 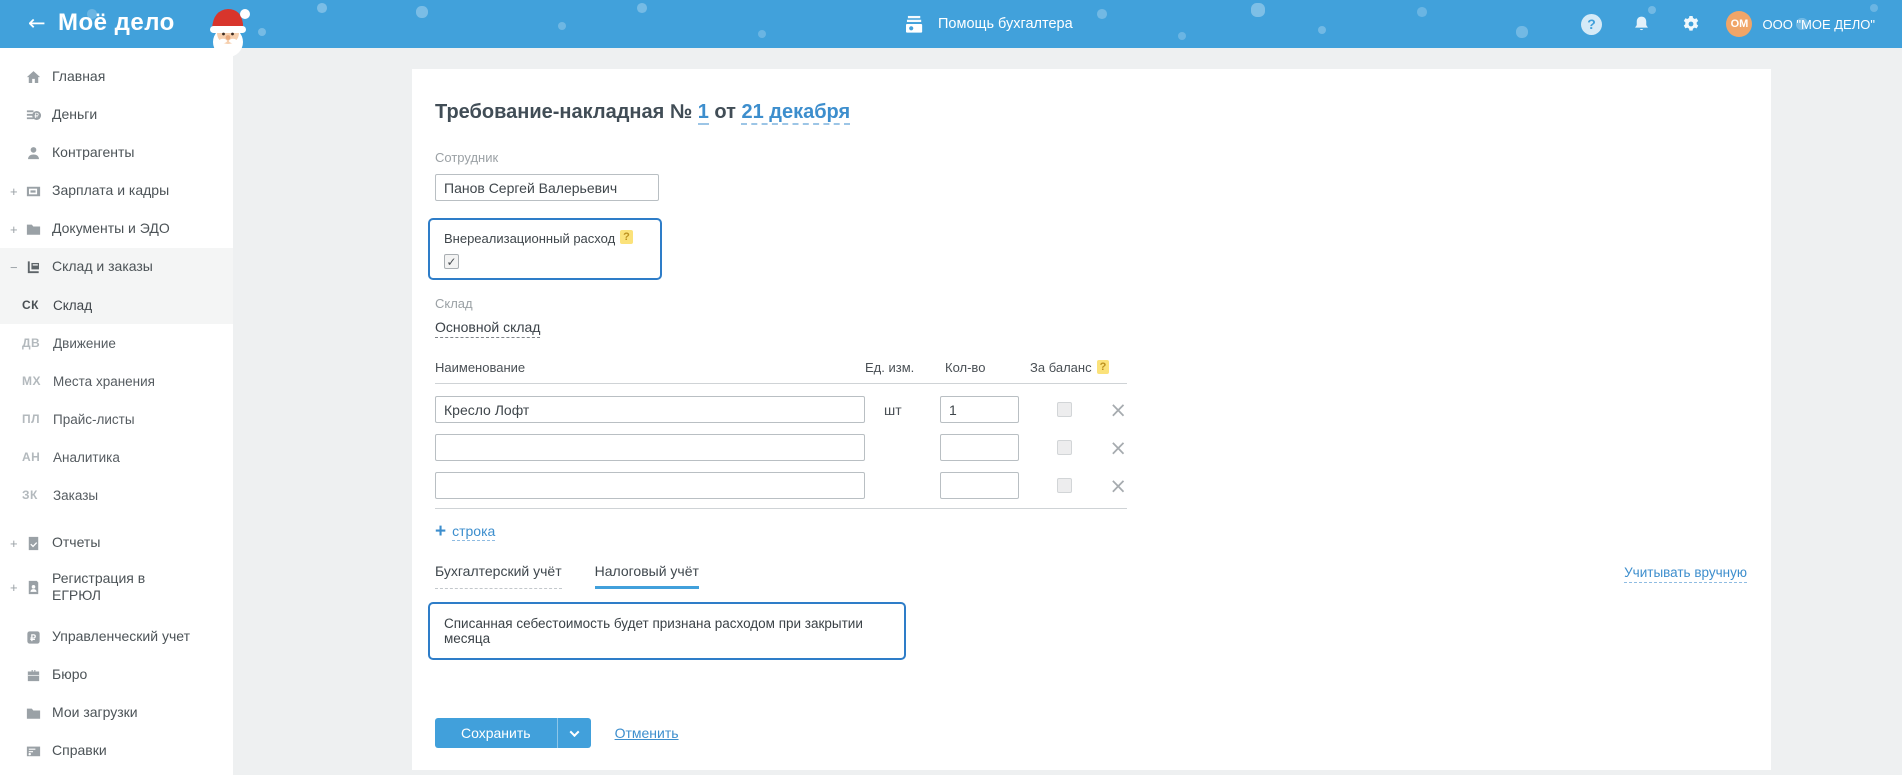 What do you see at coordinates (1067, 367) in the screenshot?
I see `header-balance: За баланс?` at bounding box center [1067, 367].